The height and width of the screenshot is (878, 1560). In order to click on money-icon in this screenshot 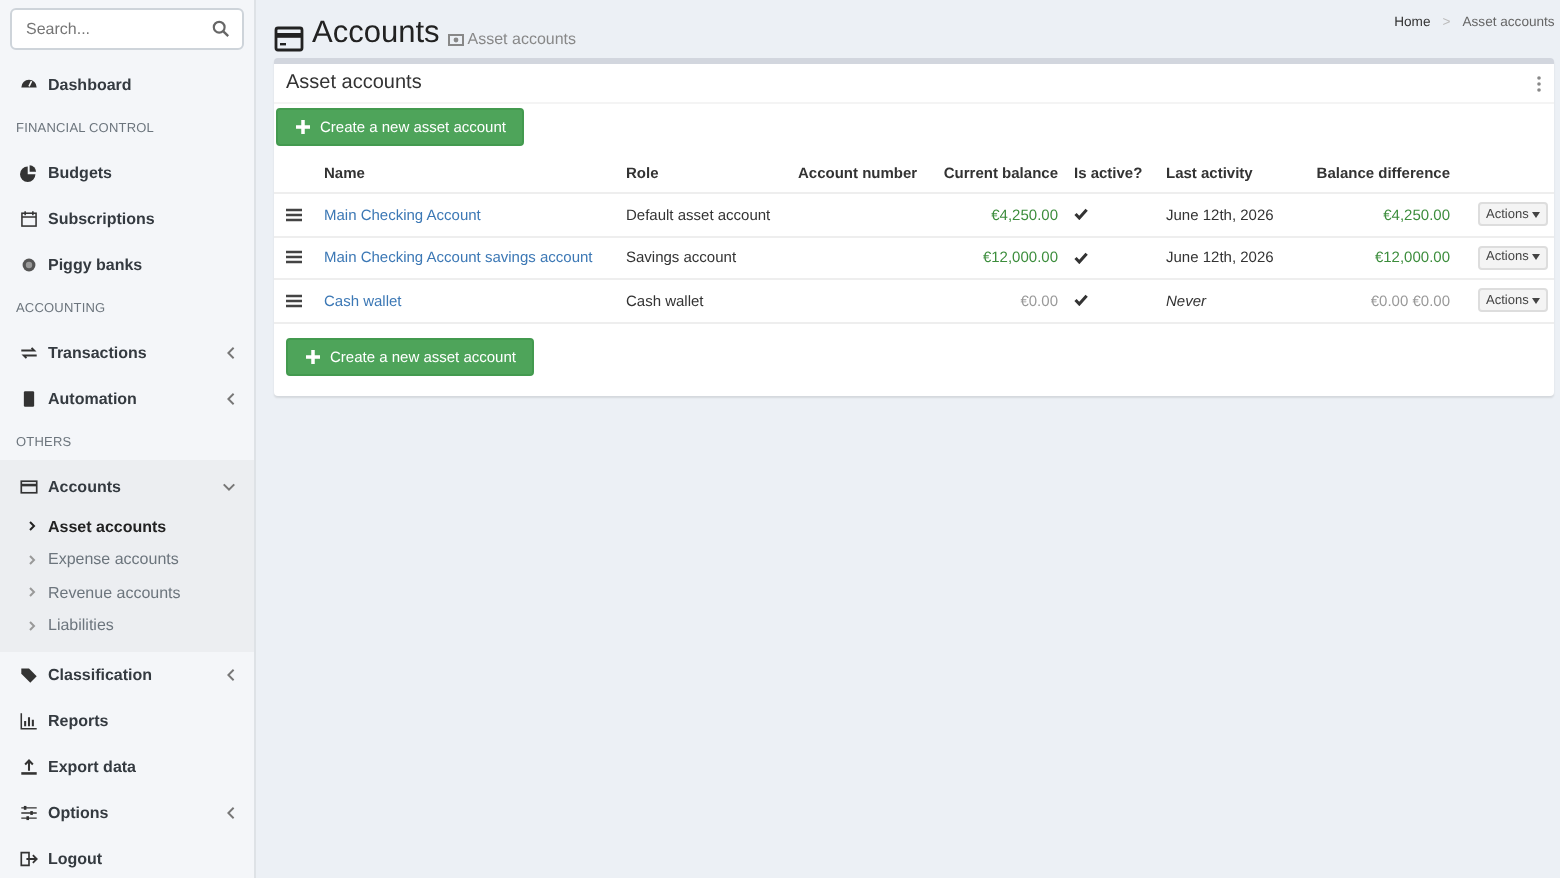, I will do `click(455, 39)`.